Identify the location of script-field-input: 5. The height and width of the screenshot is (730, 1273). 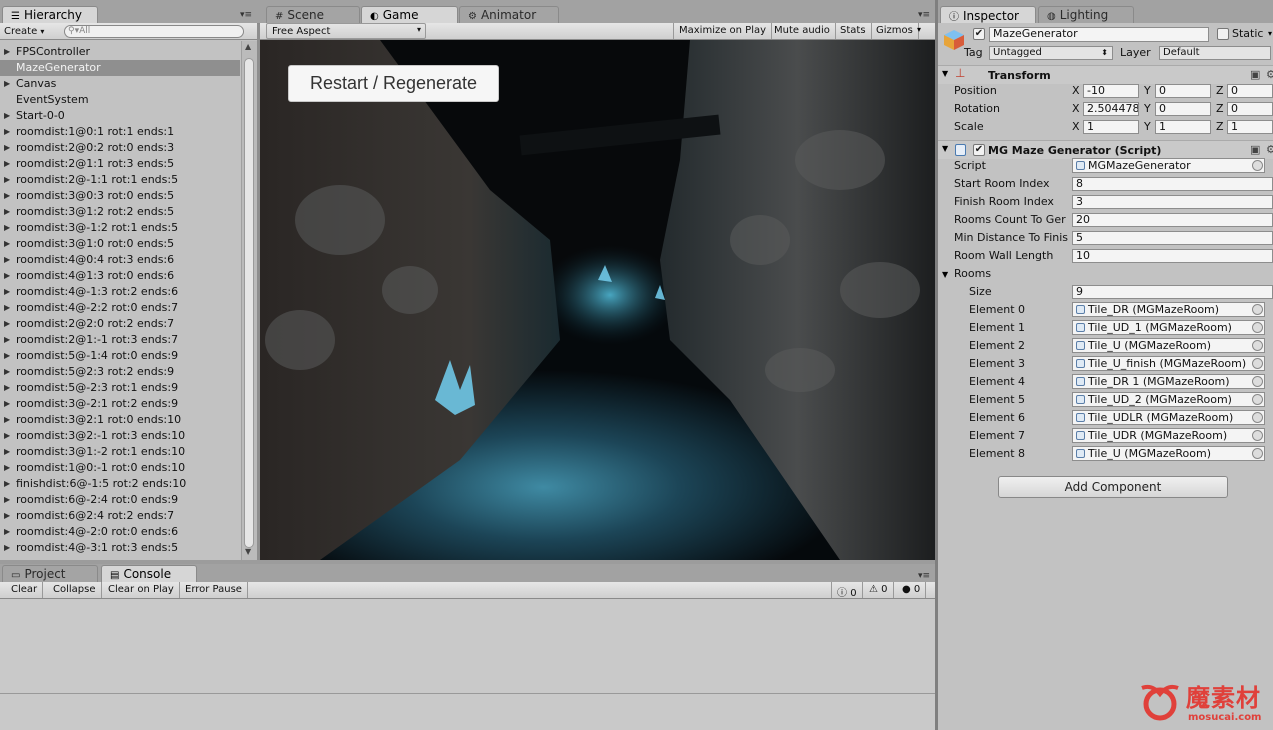
(1172, 238).